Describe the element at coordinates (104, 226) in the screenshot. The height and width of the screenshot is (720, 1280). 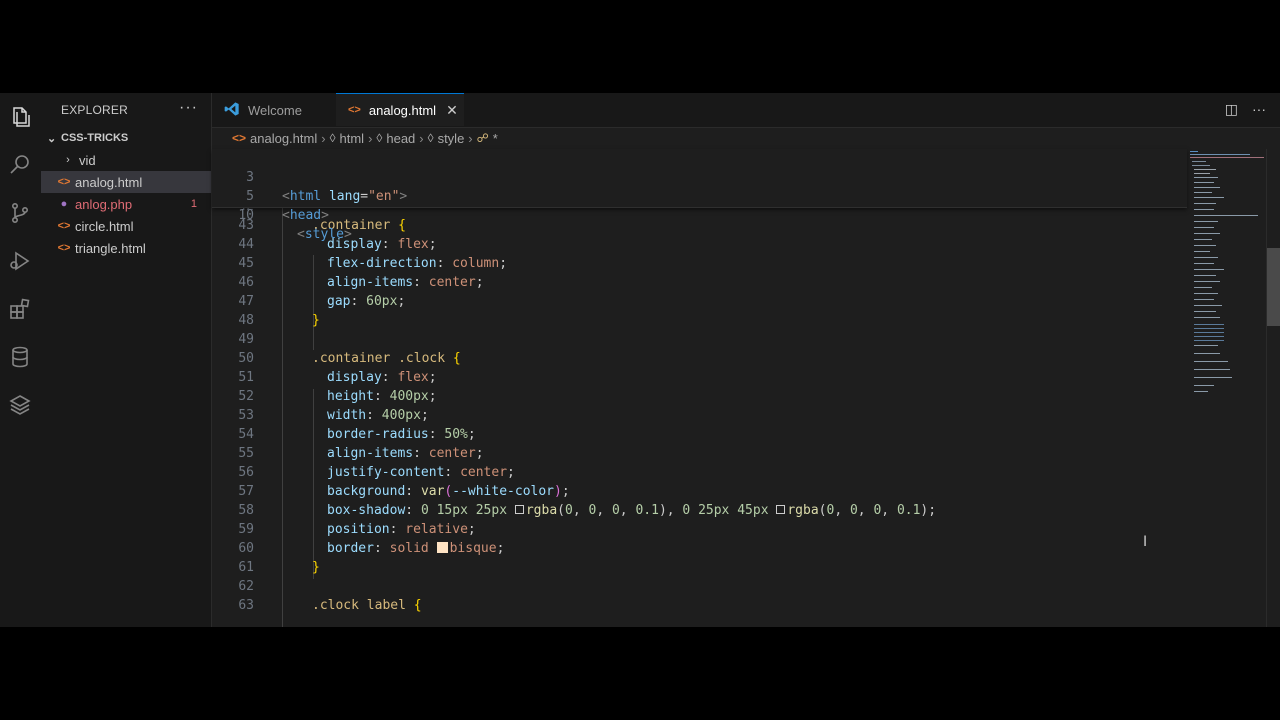
I see `tree-item-label: circle.html` at that location.